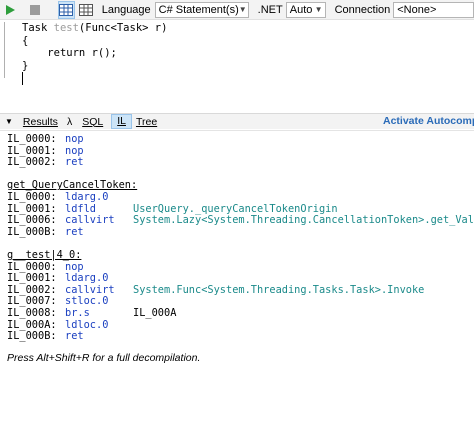 The height and width of the screenshot is (424, 474). I want to click on il-method-title: g__test|4_0:, so click(215, 255).